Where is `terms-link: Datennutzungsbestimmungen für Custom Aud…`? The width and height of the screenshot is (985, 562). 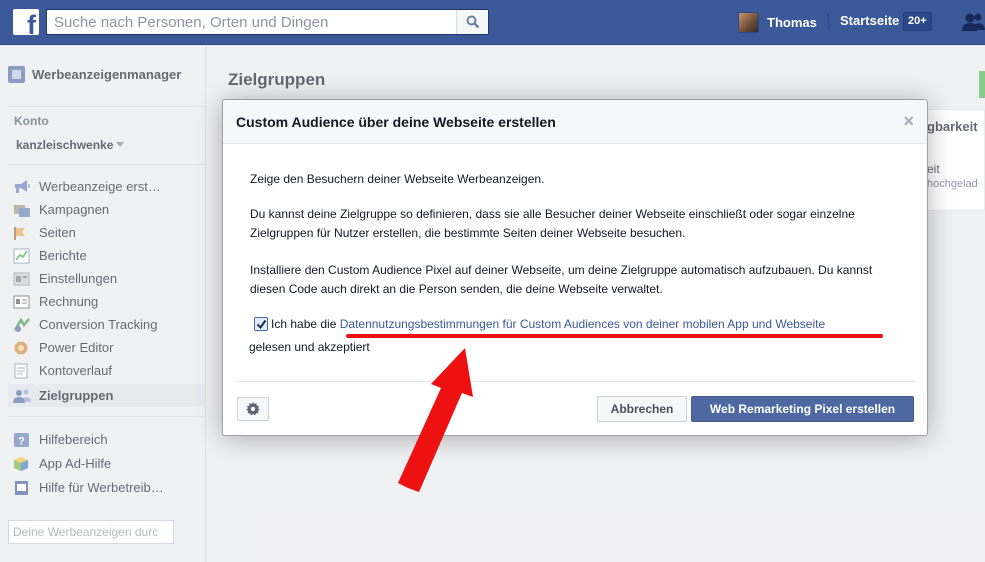 terms-link: Datennutzungsbestimmungen für Custom Aud… is located at coordinates (582, 324).